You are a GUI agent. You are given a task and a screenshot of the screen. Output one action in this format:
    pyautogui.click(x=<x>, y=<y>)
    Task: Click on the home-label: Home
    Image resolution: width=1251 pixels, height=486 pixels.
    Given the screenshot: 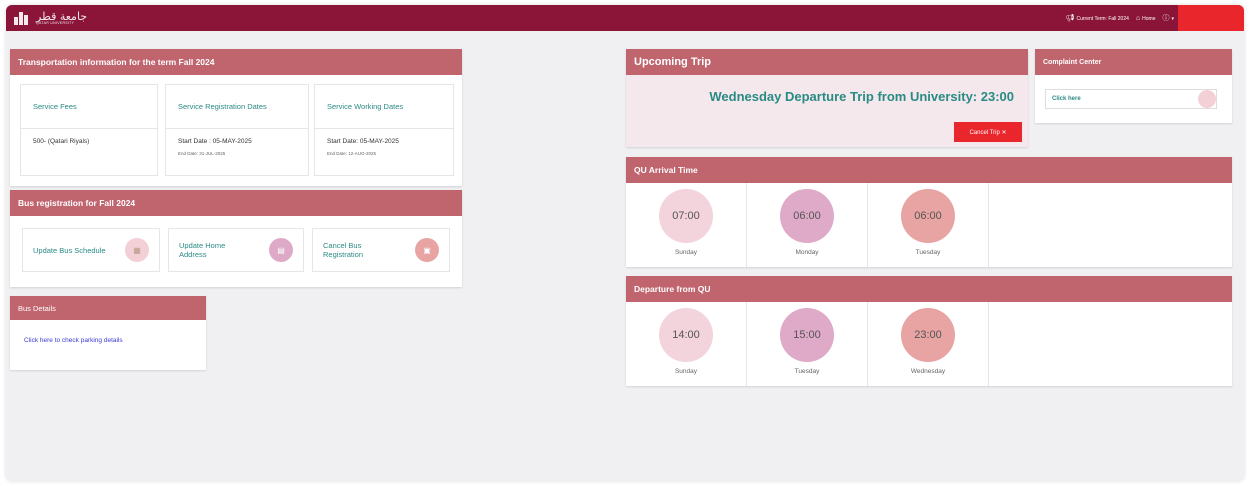 What is the action you would take?
    pyautogui.click(x=1149, y=18)
    